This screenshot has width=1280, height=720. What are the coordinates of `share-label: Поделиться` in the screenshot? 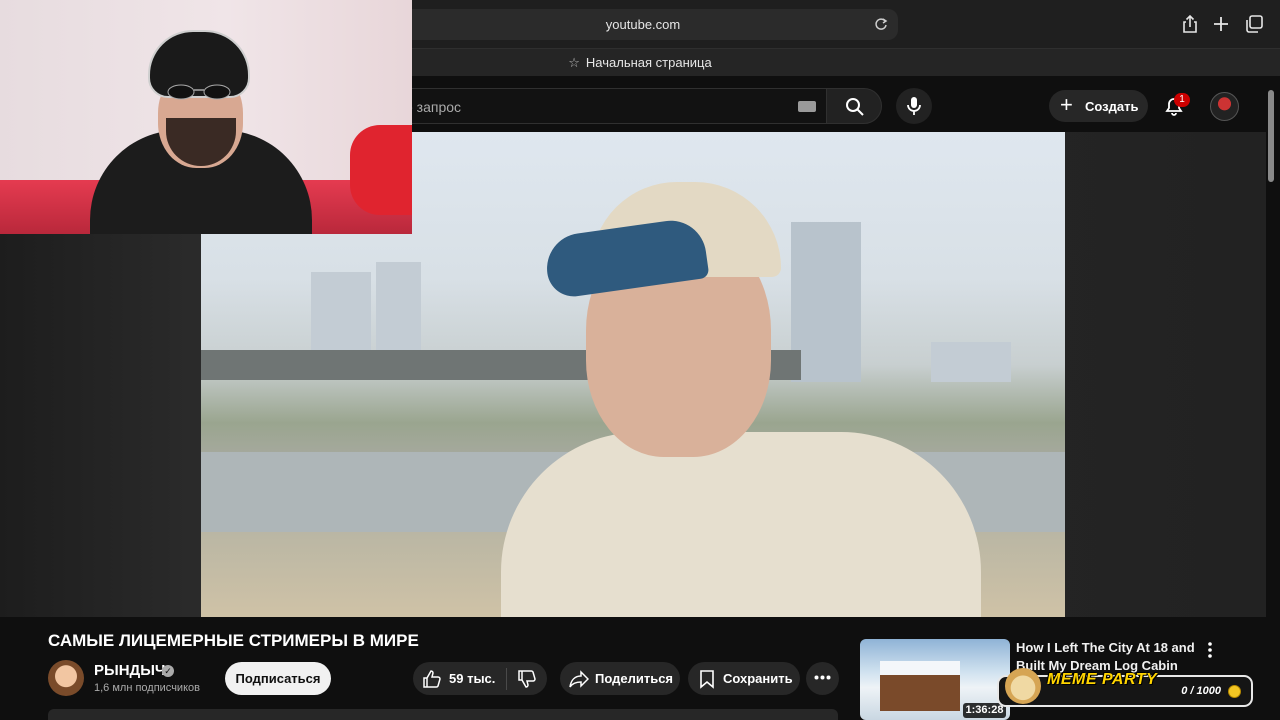 It's located at (634, 678).